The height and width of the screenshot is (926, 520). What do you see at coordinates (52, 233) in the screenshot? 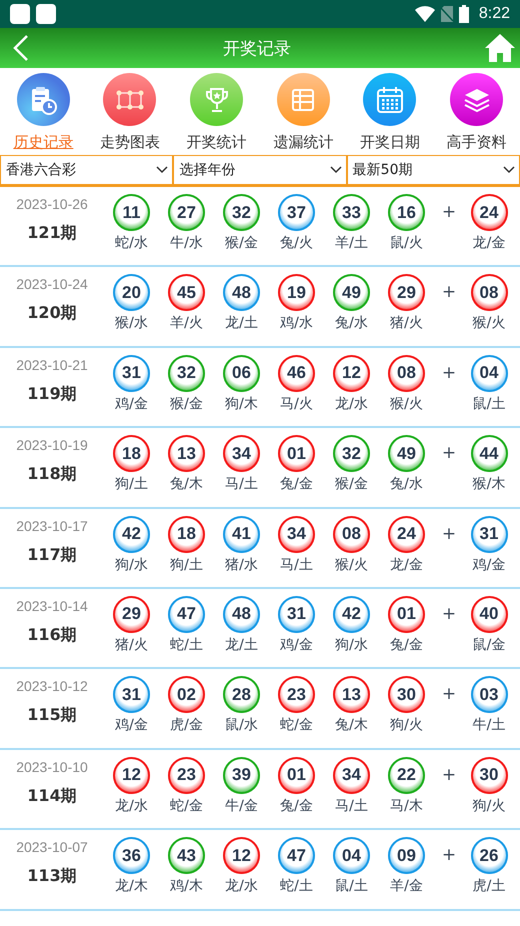
I see `issue-number: 121期` at bounding box center [52, 233].